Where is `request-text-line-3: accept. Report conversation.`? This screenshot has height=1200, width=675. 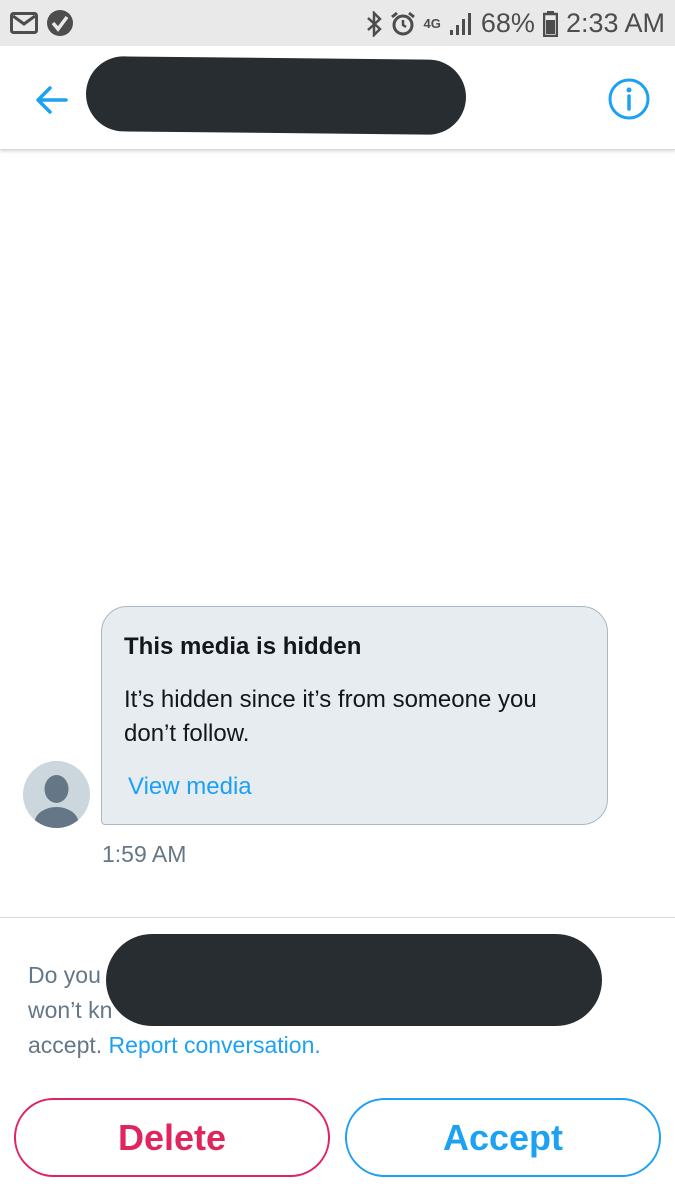
request-text-line-3: accept. Report conversation. is located at coordinates (338, 1045).